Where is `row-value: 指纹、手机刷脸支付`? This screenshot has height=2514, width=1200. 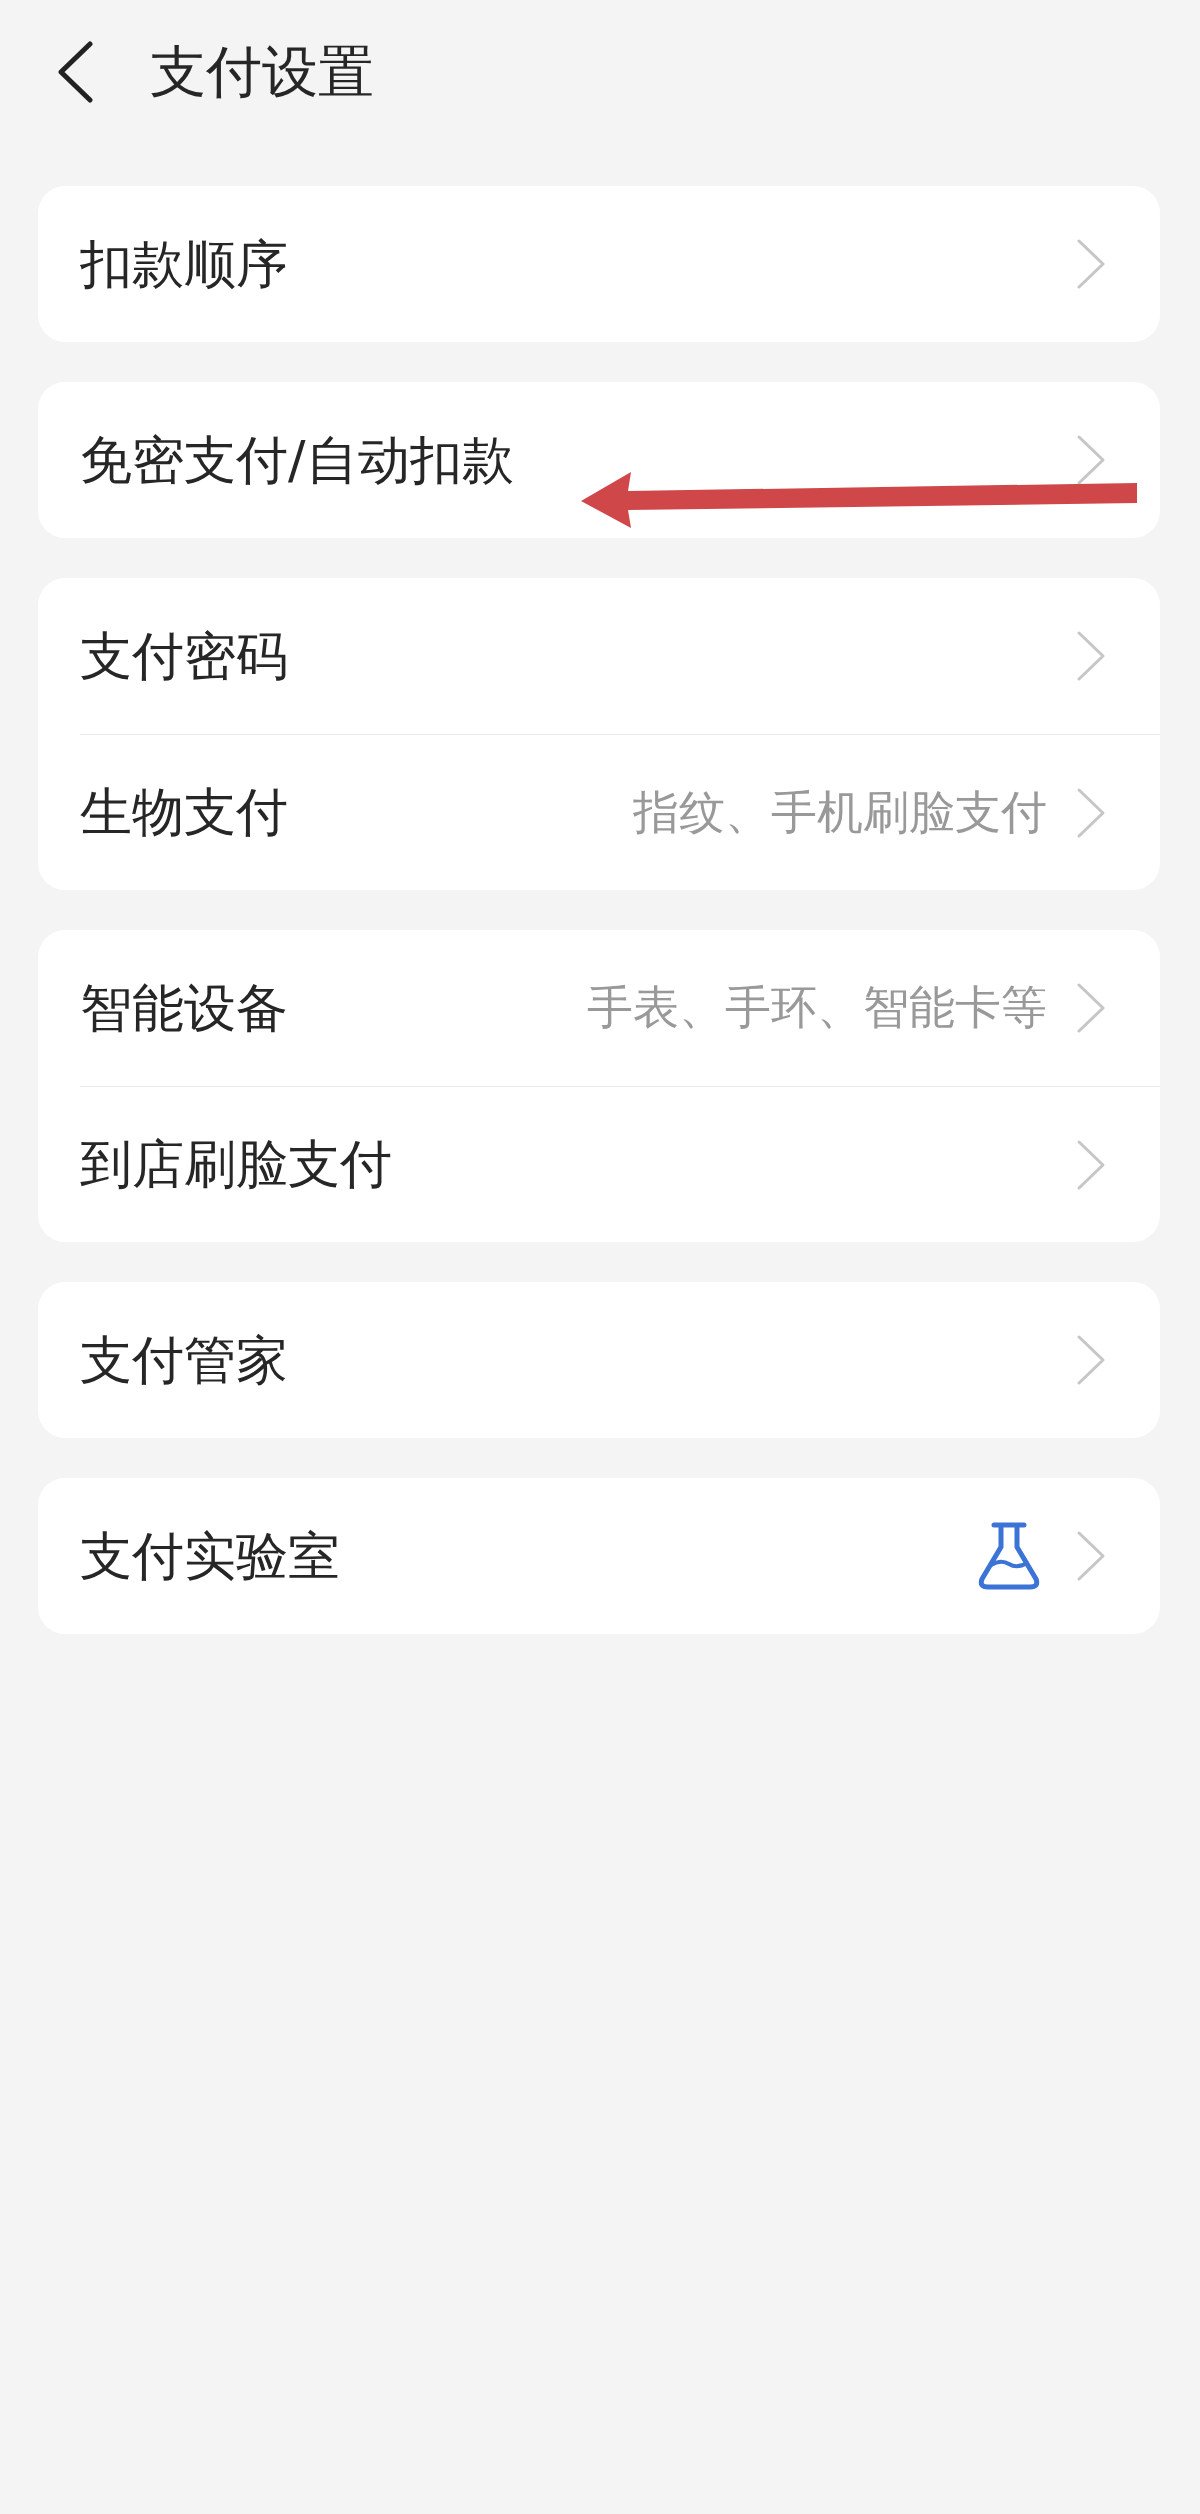
row-value: 指纹、手机刷脸支付 is located at coordinates (840, 812).